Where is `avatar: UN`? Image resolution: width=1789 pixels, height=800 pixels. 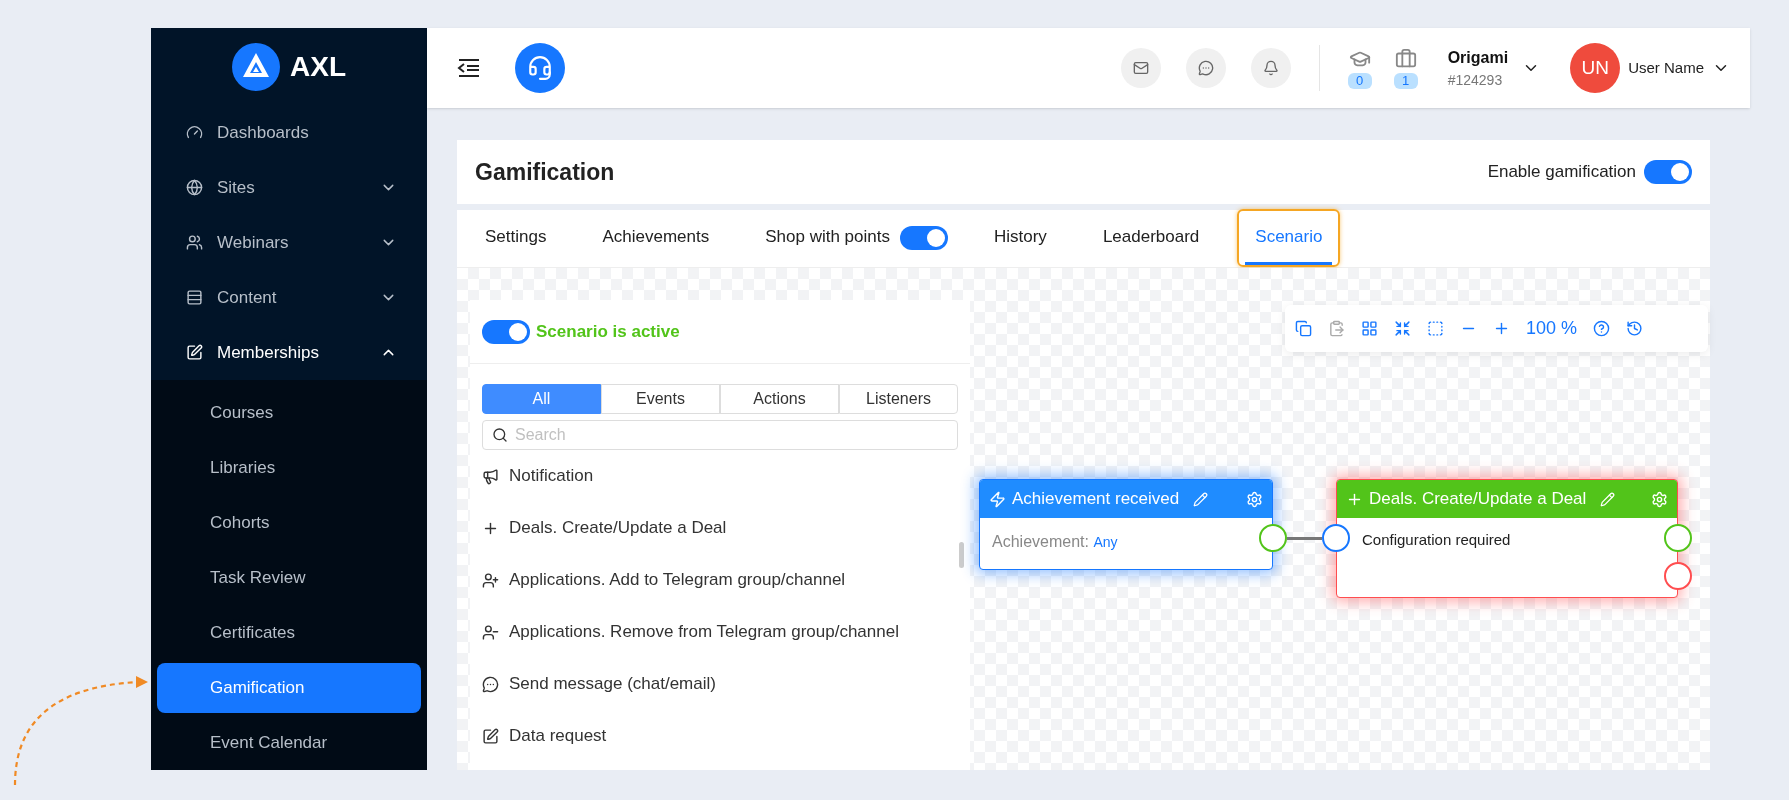 avatar: UN is located at coordinates (1595, 68).